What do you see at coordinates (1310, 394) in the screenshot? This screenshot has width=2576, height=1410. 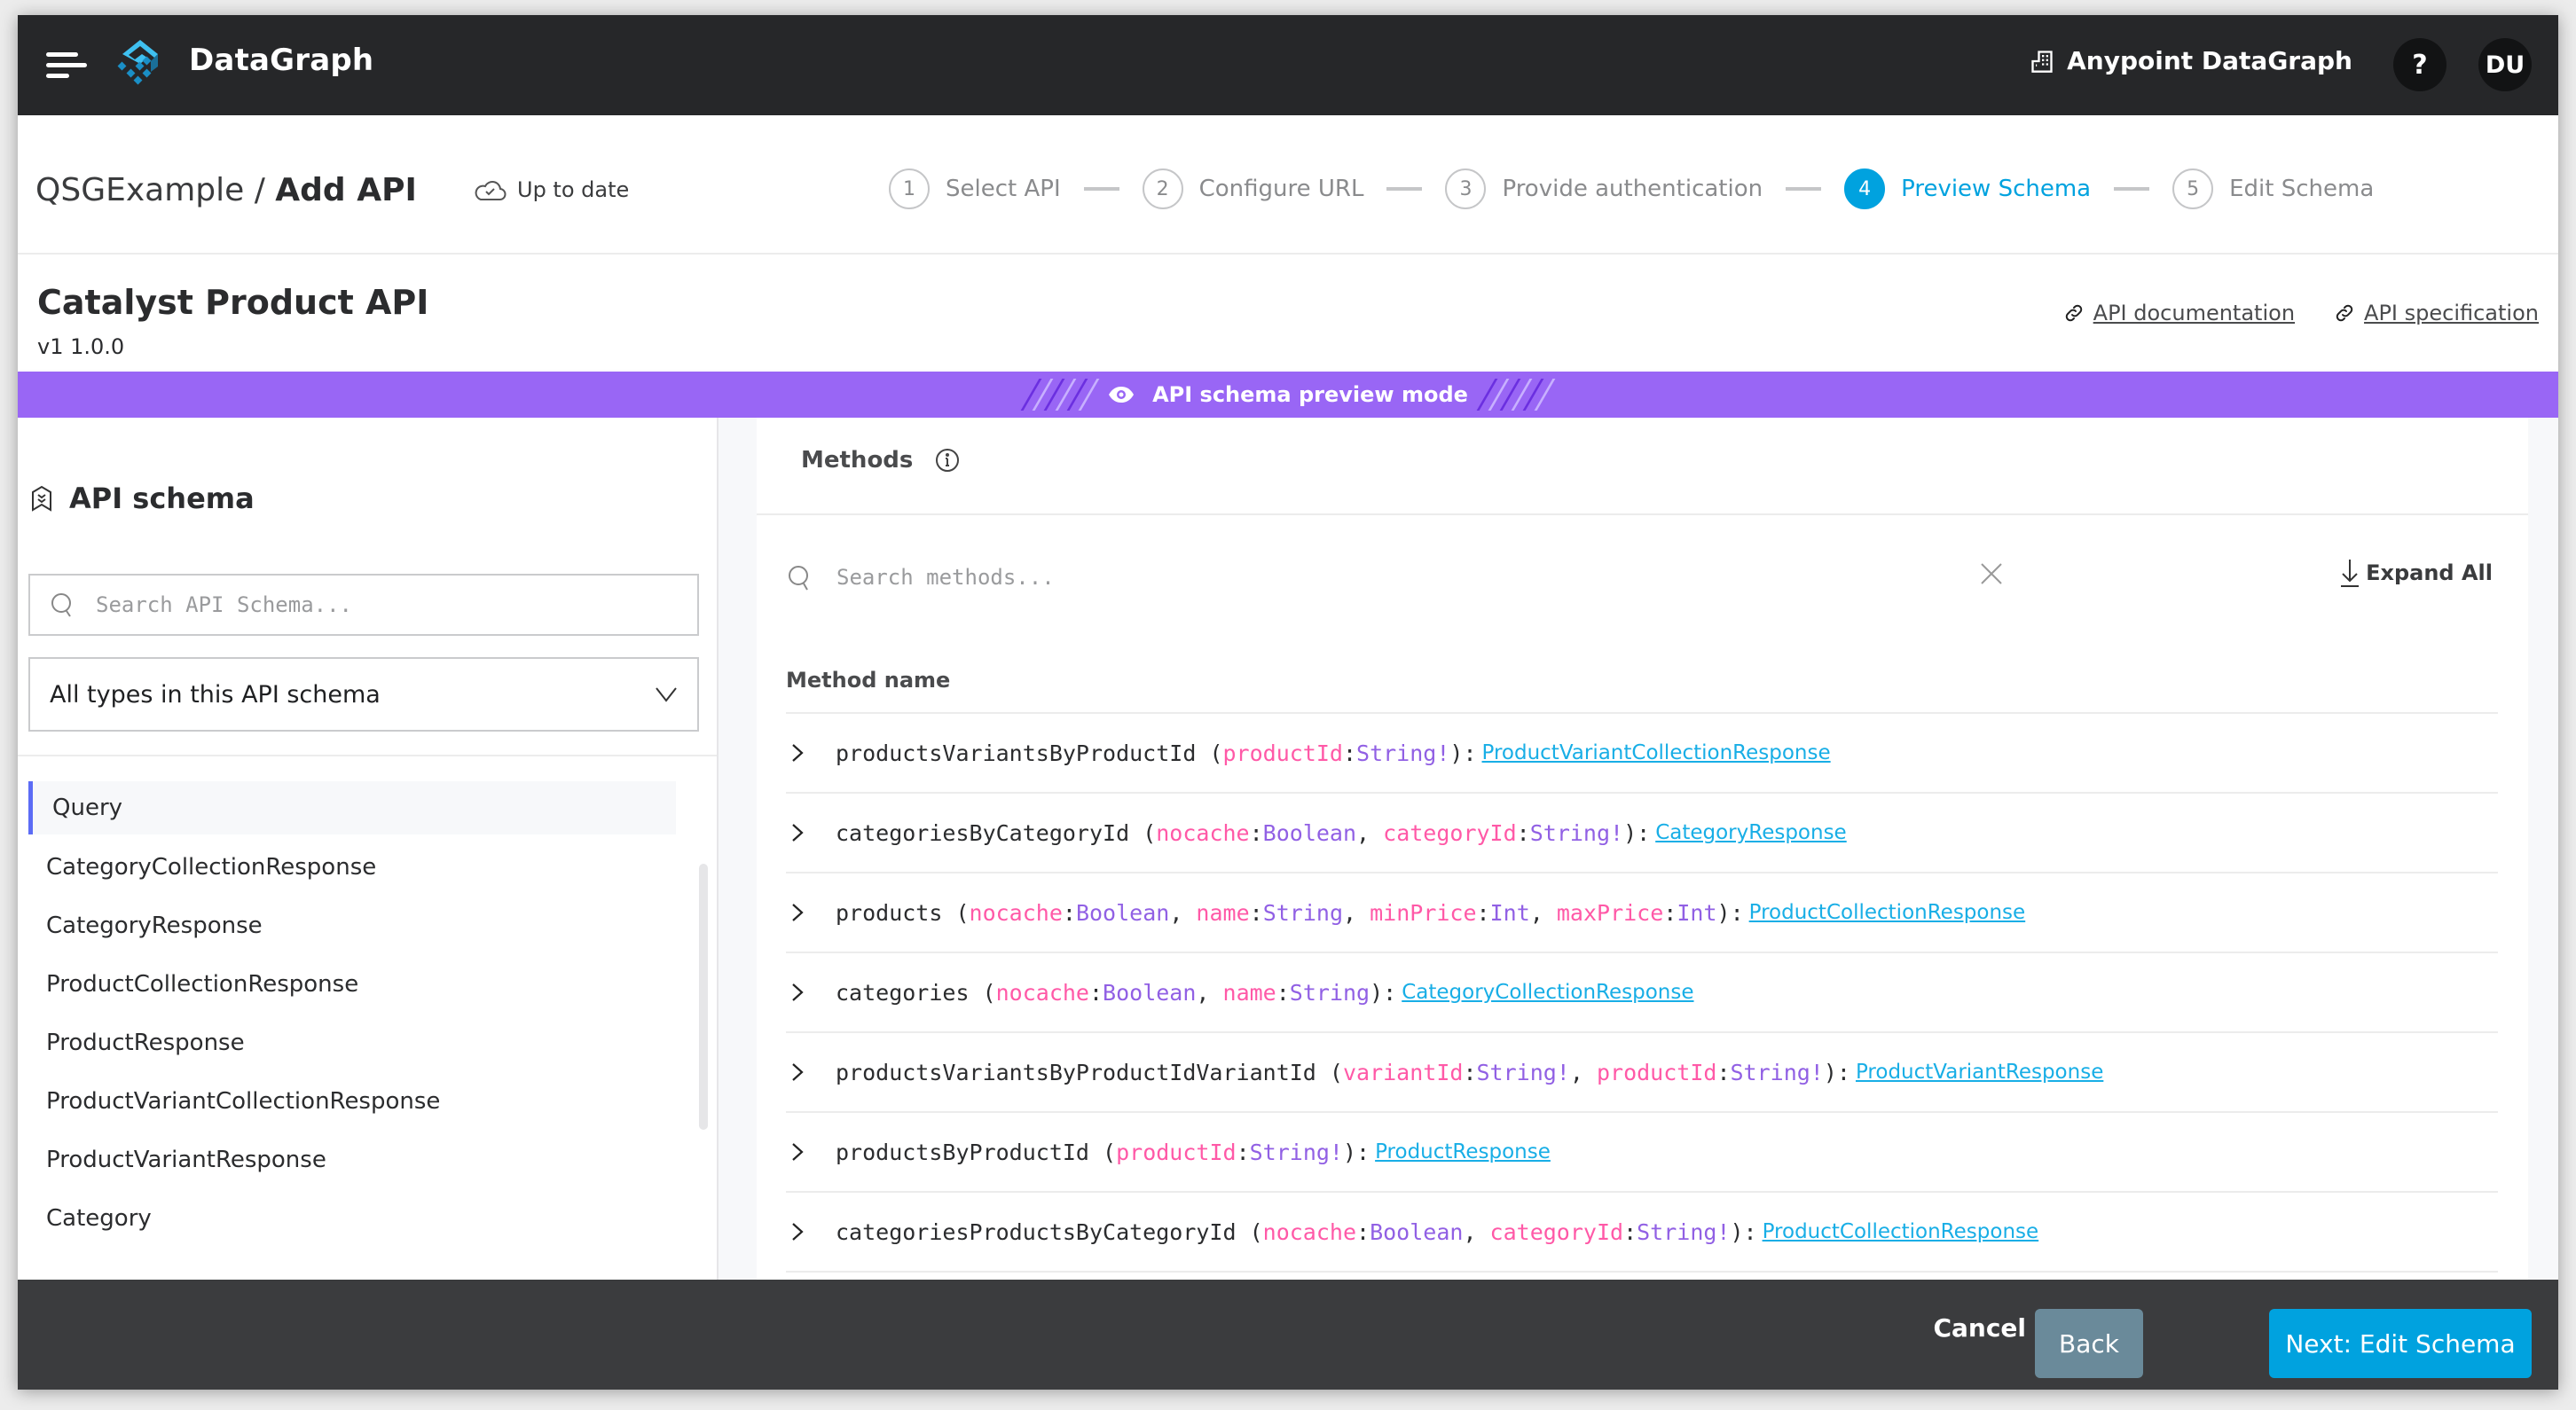 I see `banner-text: API schema preview mode` at bounding box center [1310, 394].